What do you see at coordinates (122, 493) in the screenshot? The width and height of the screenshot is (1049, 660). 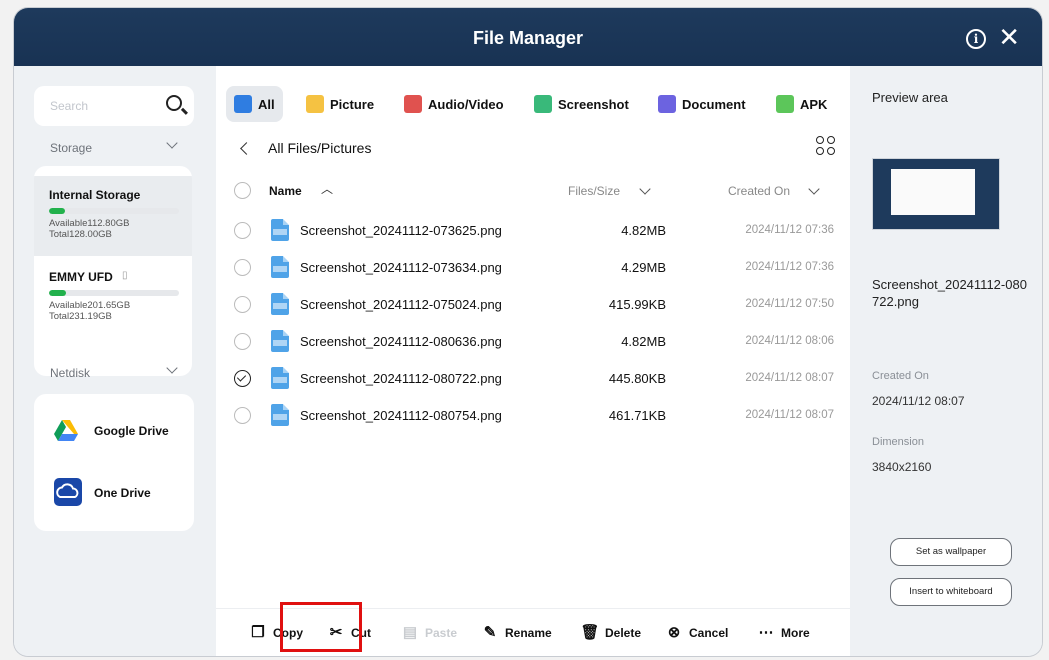 I see `netdisk-name: One Drive` at bounding box center [122, 493].